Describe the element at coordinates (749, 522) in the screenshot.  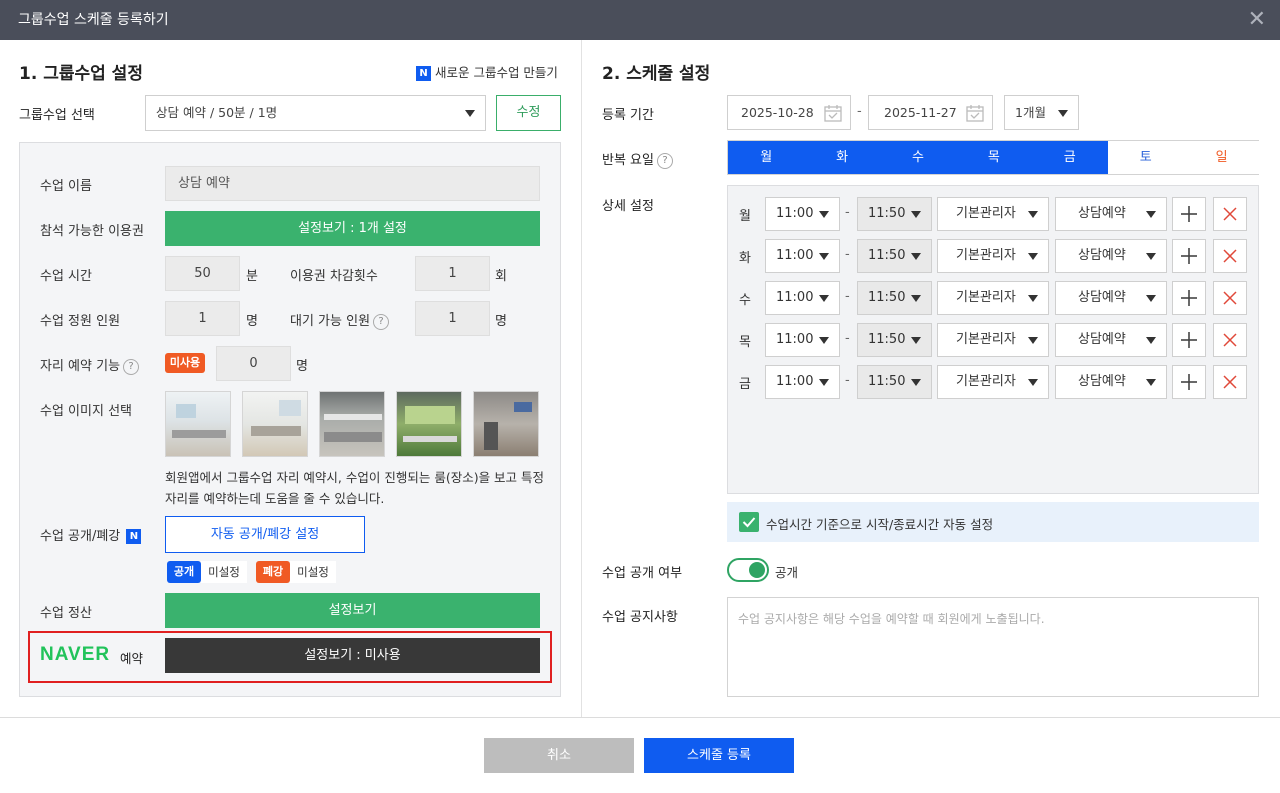
I see `checkbox-checked-icon` at that location.